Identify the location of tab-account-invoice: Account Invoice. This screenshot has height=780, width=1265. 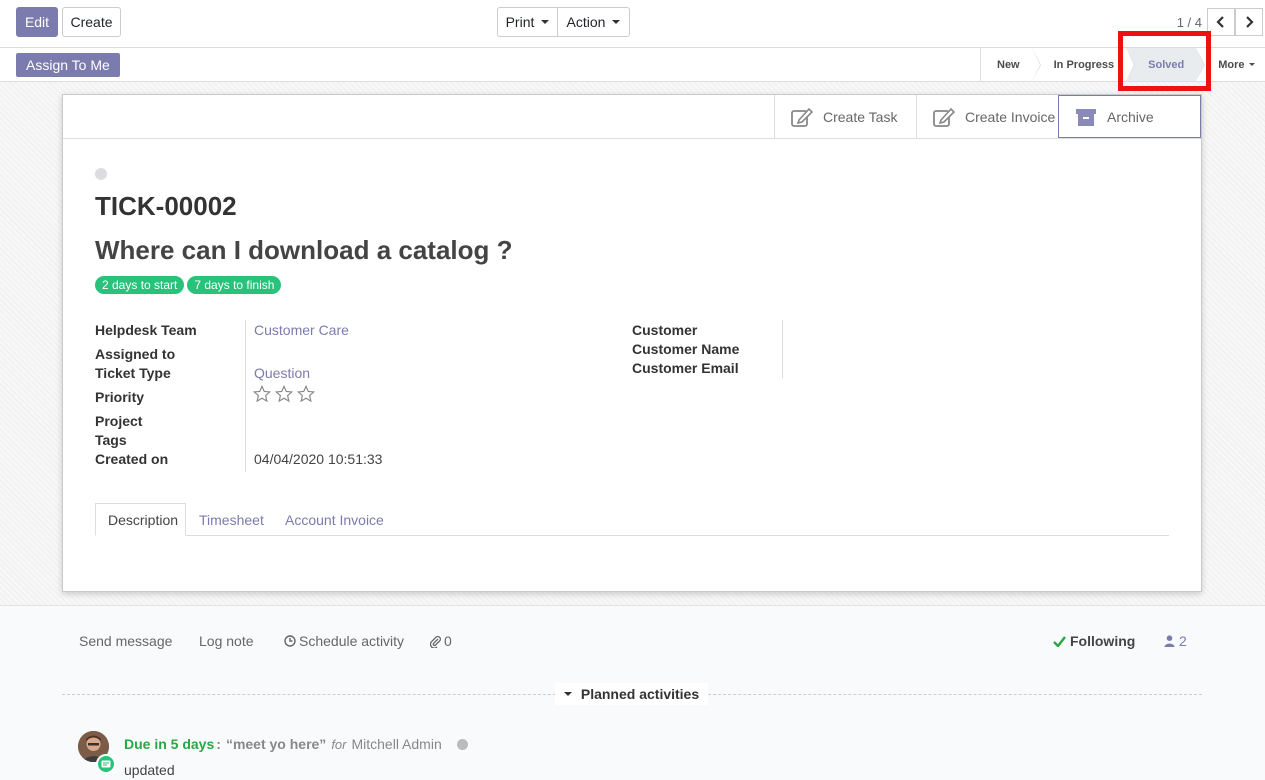
(334, 519).